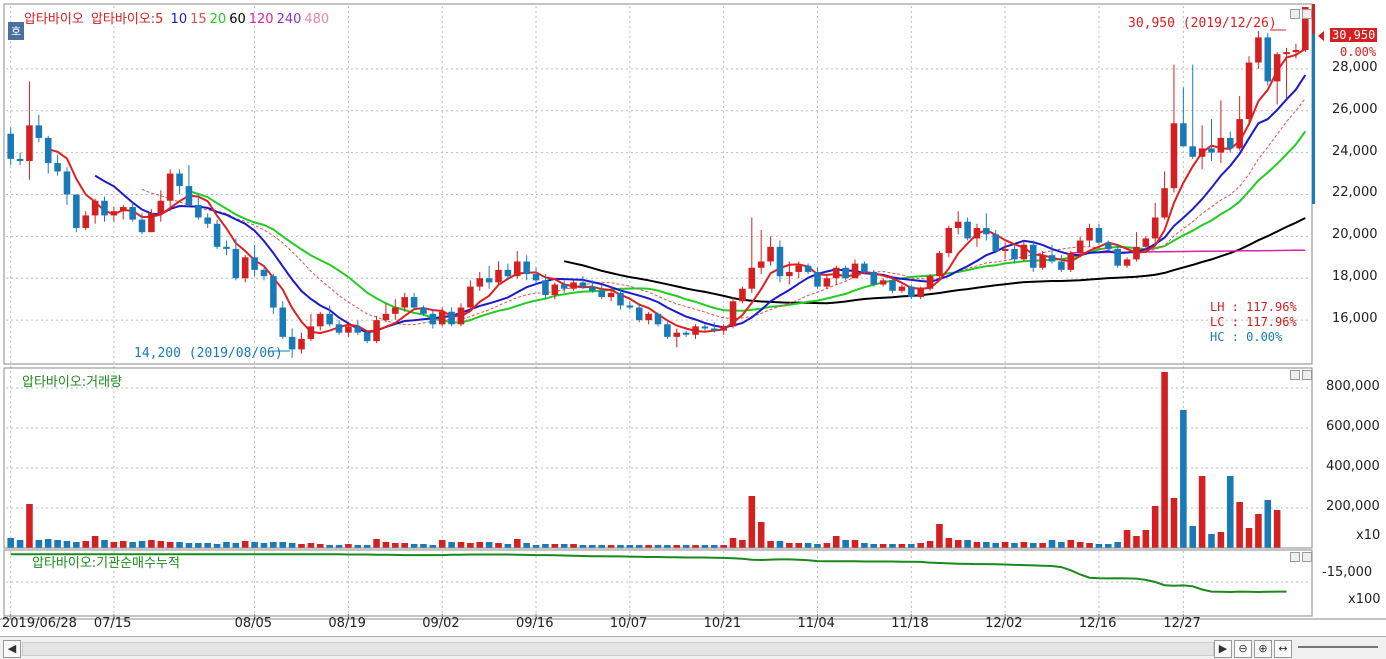  I want to click on close-button, so click(1307, 14).